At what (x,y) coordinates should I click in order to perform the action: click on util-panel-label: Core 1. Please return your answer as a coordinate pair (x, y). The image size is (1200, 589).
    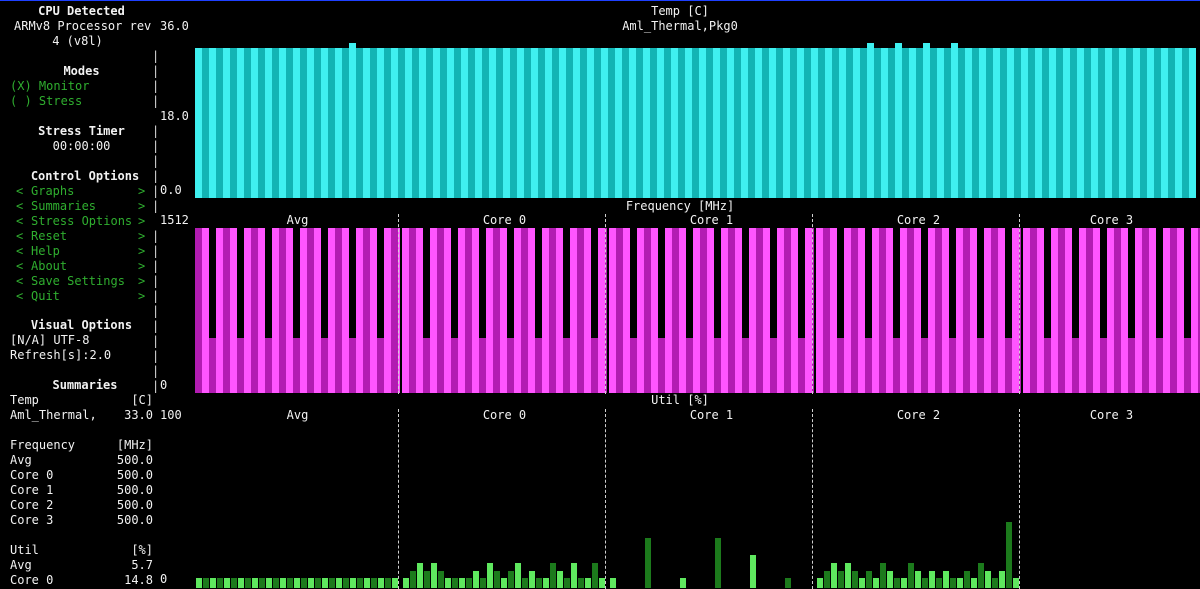
    Looking at the image, I should click on (711, 415).